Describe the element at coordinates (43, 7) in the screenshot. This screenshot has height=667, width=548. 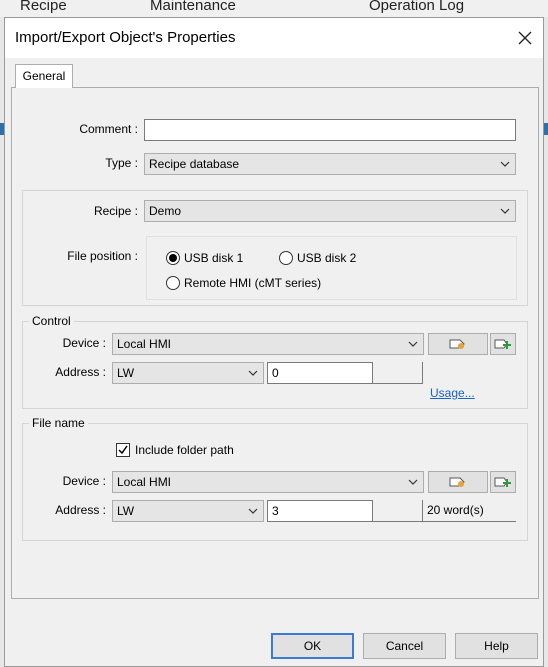
I see `background-tab-recipe: Recipe` at that location.